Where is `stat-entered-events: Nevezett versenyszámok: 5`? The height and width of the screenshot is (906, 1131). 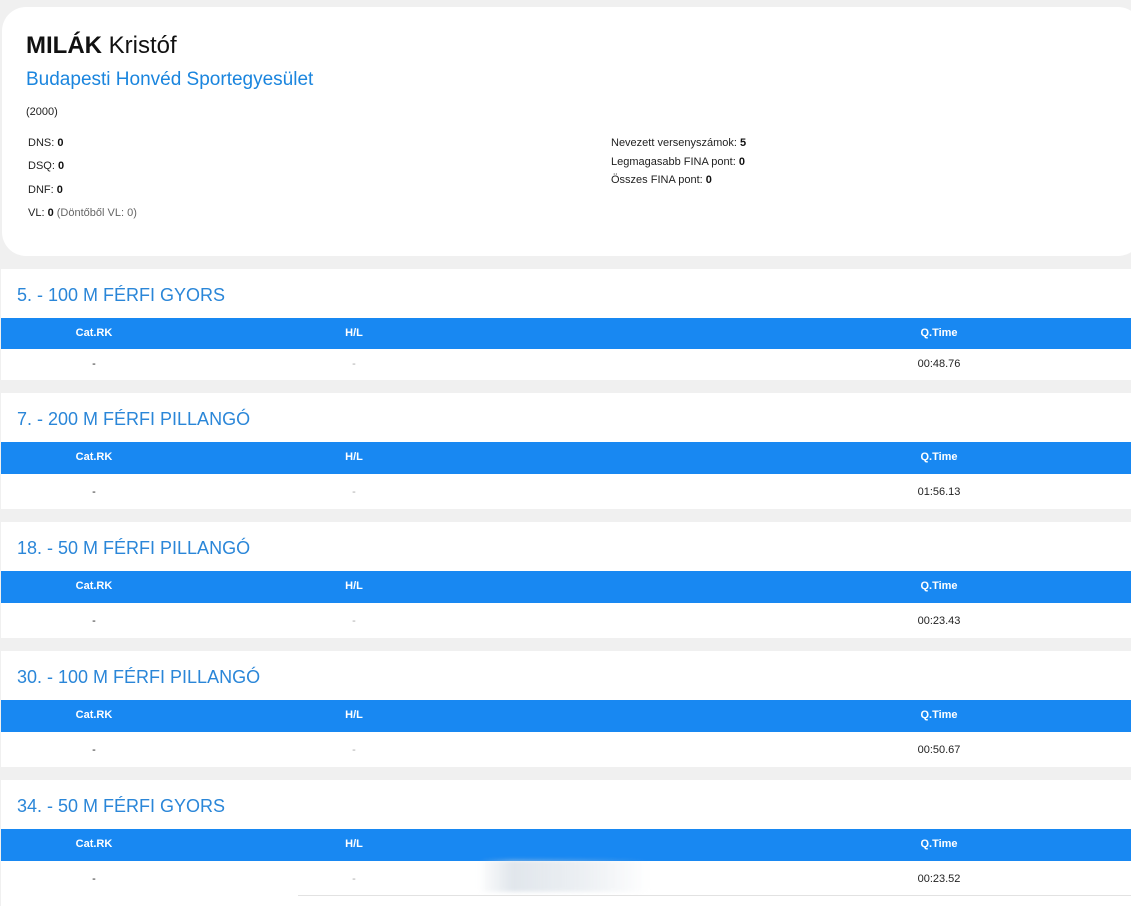 stat-entered-events: Nevezett versenyszámok: 5 is located at coordinates (678, 143).